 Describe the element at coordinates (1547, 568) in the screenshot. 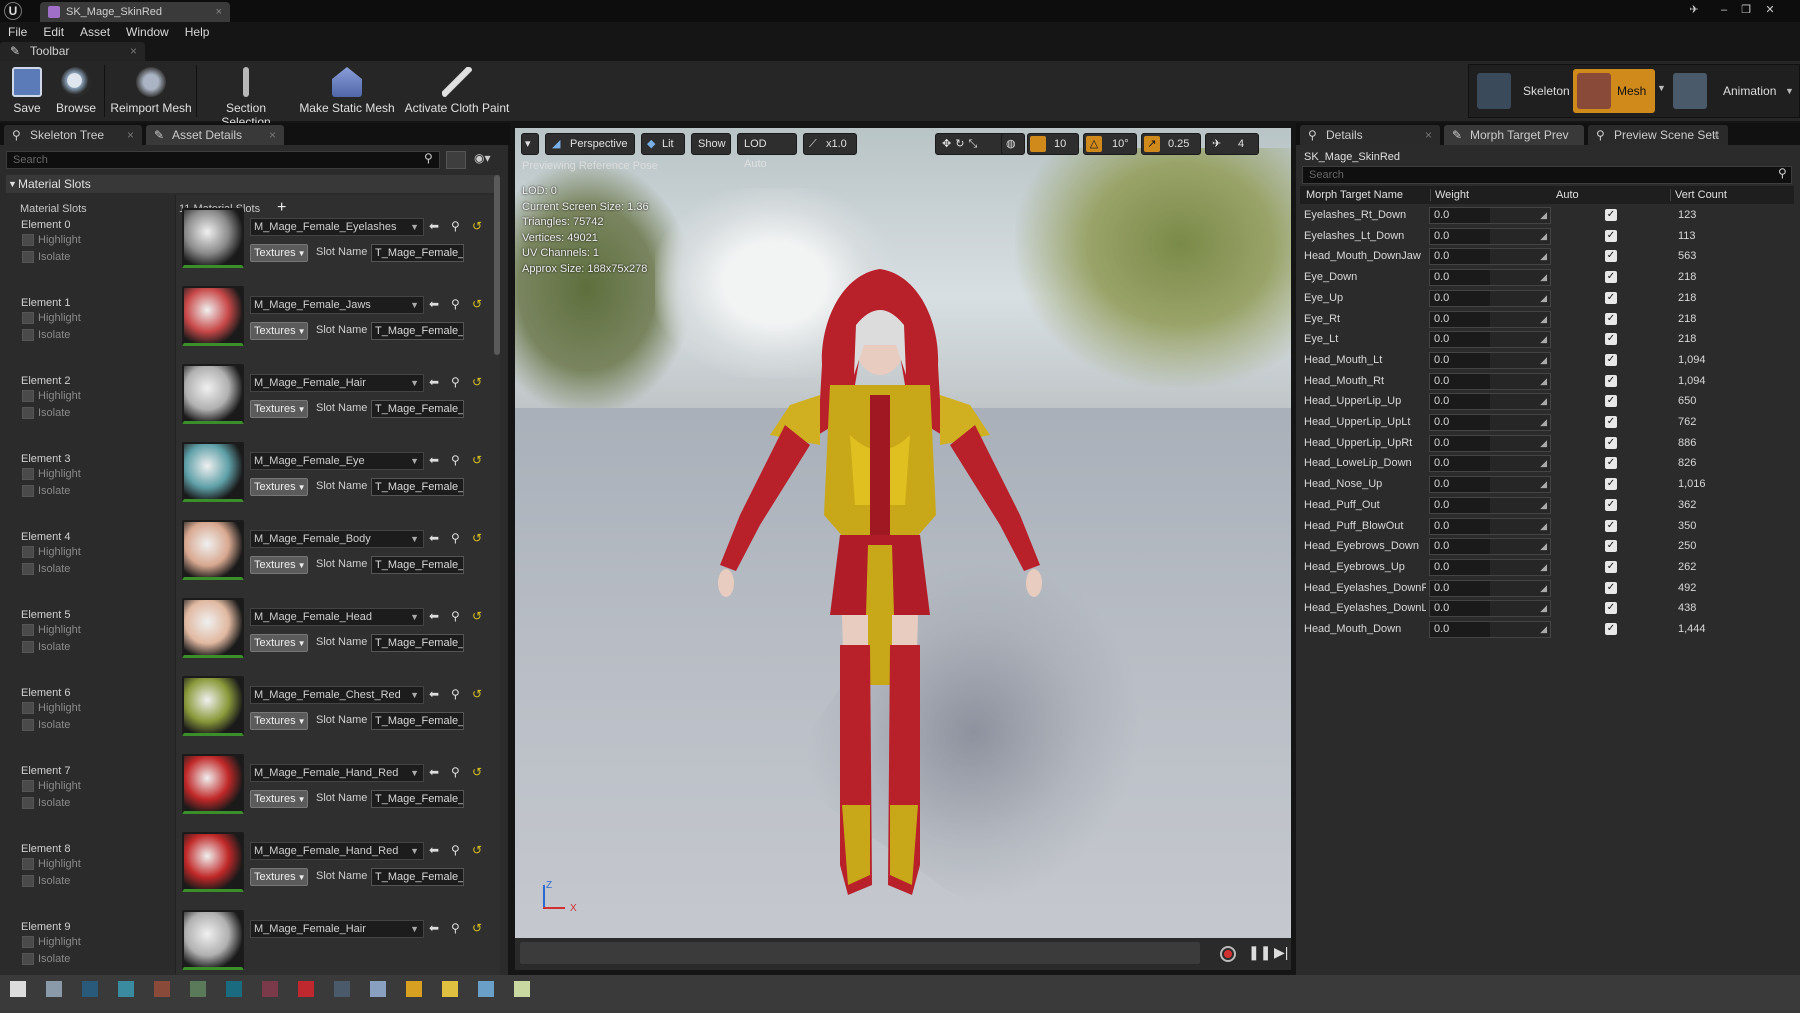

I see `morph-row: Head_Eyebrows_Up 0.0 ◢ ✓ 262` at that location.